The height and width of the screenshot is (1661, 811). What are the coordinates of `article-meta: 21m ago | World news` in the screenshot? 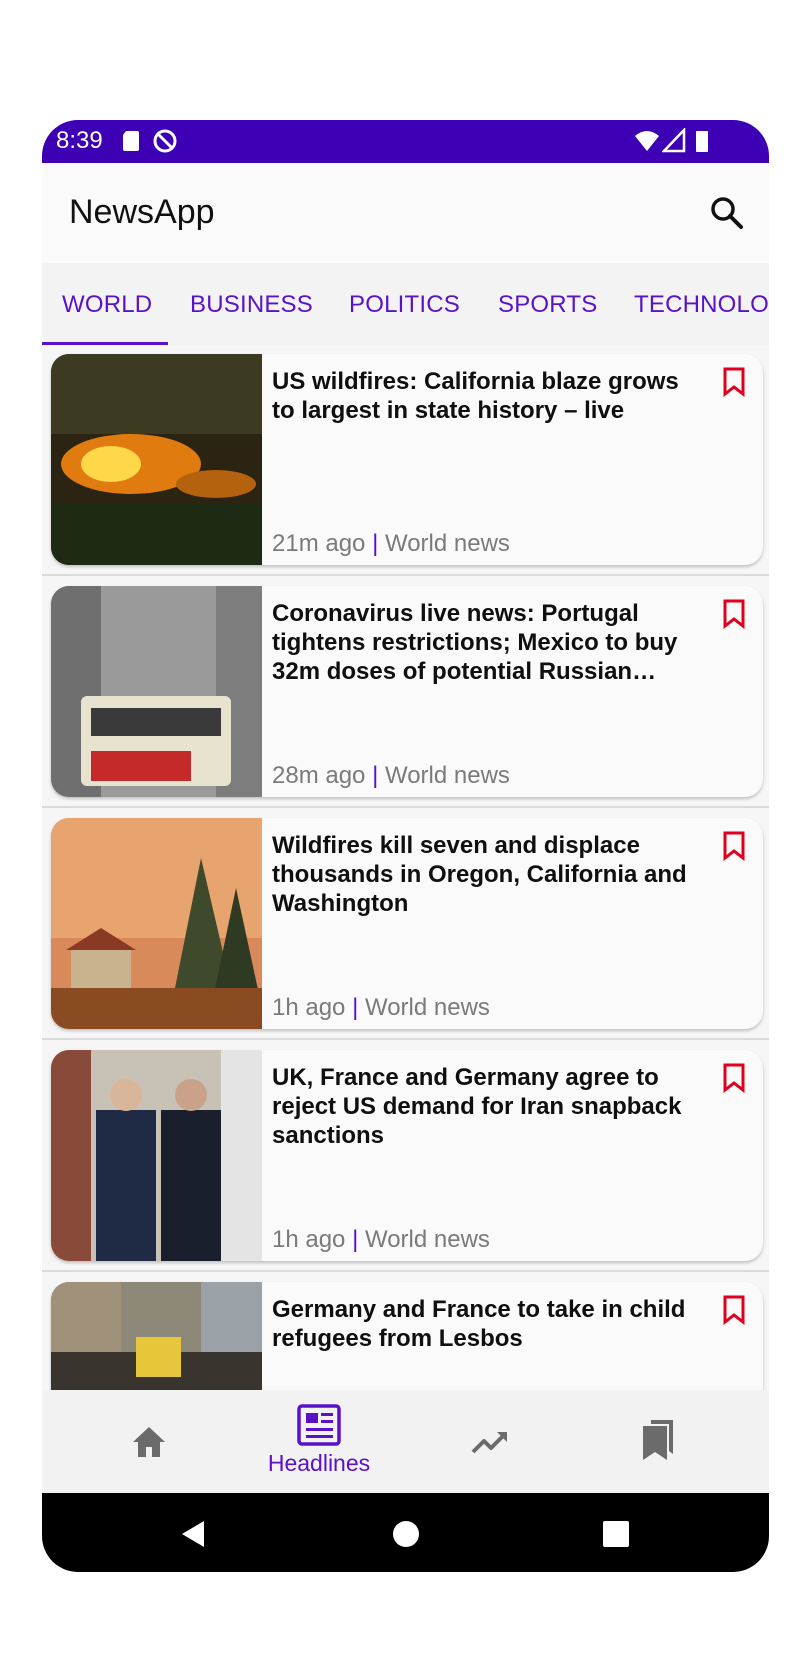 It's located at (391, 544).